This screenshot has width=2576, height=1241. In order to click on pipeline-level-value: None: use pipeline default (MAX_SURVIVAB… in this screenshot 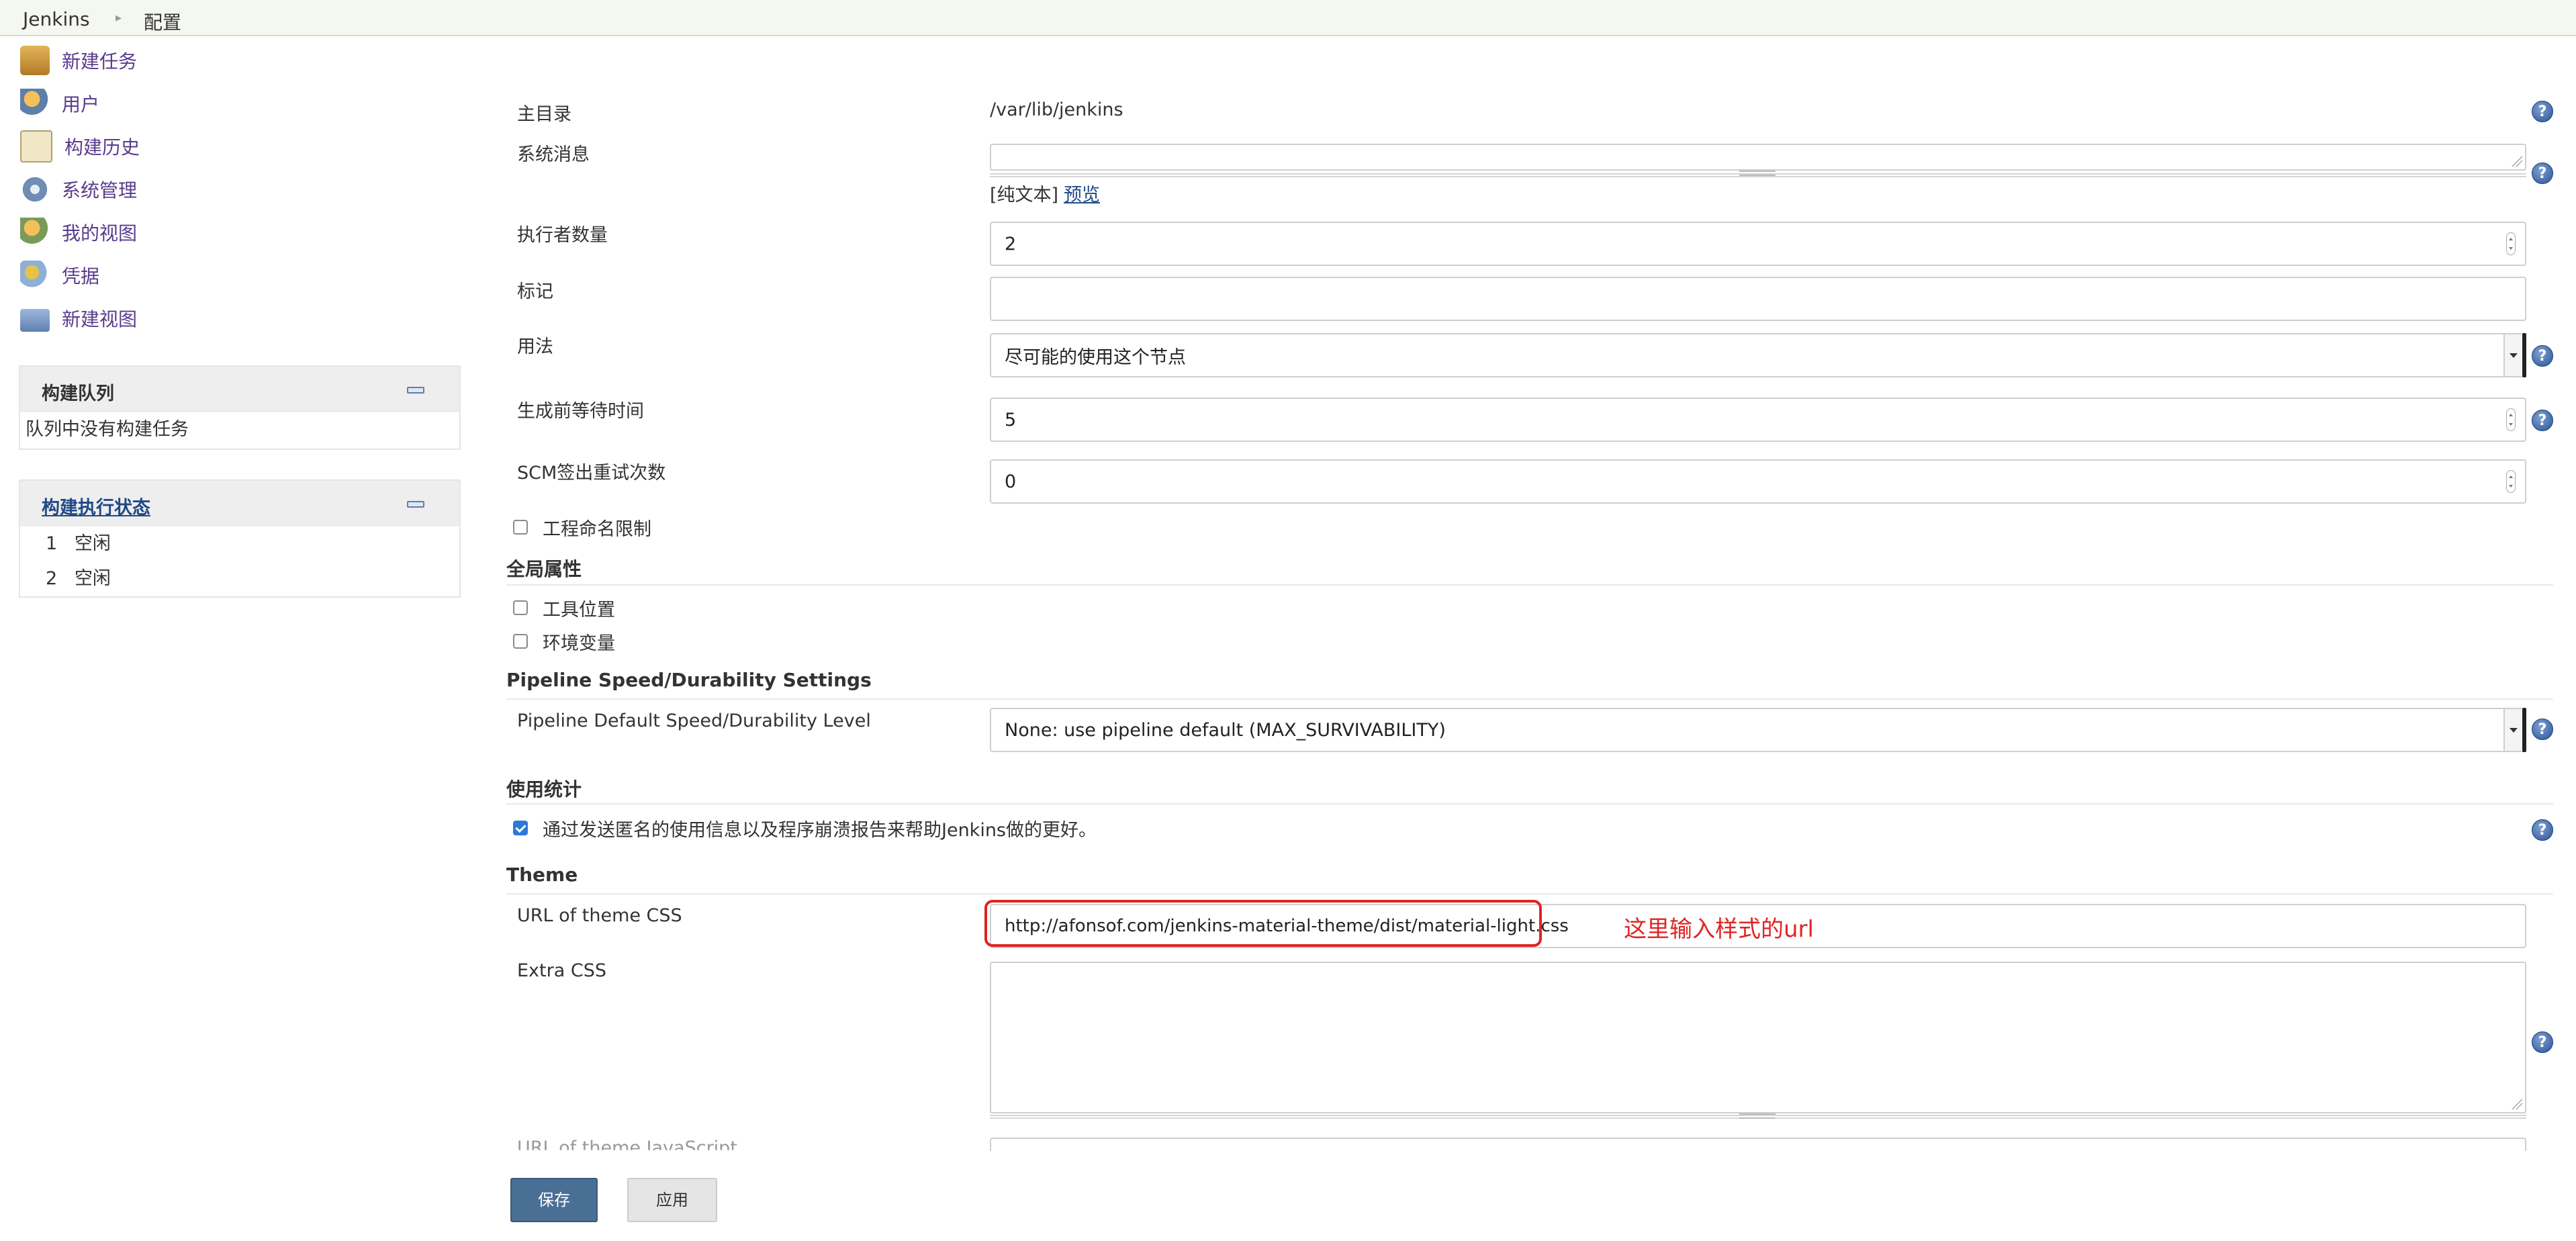, I will do `click(1225, 730)`.